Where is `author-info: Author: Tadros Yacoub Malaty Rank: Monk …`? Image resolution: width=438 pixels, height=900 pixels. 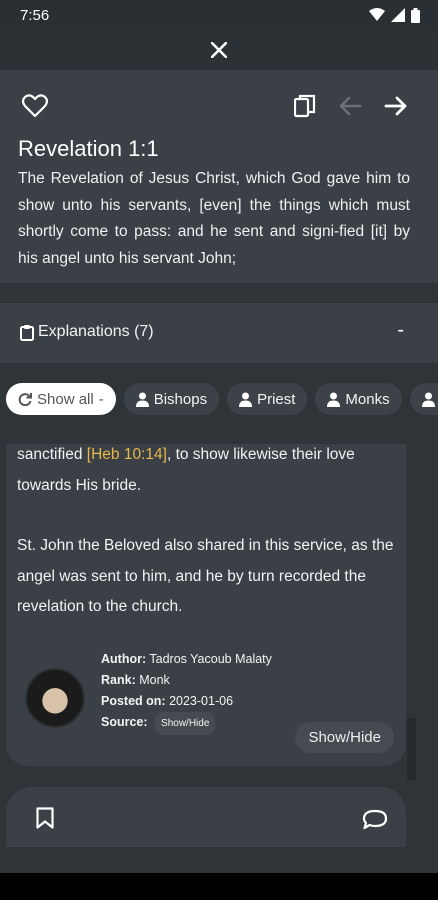
author-info: Author: Tadros Yacoub Malaty Rank: Monk … is located at coordinates (186, 692).